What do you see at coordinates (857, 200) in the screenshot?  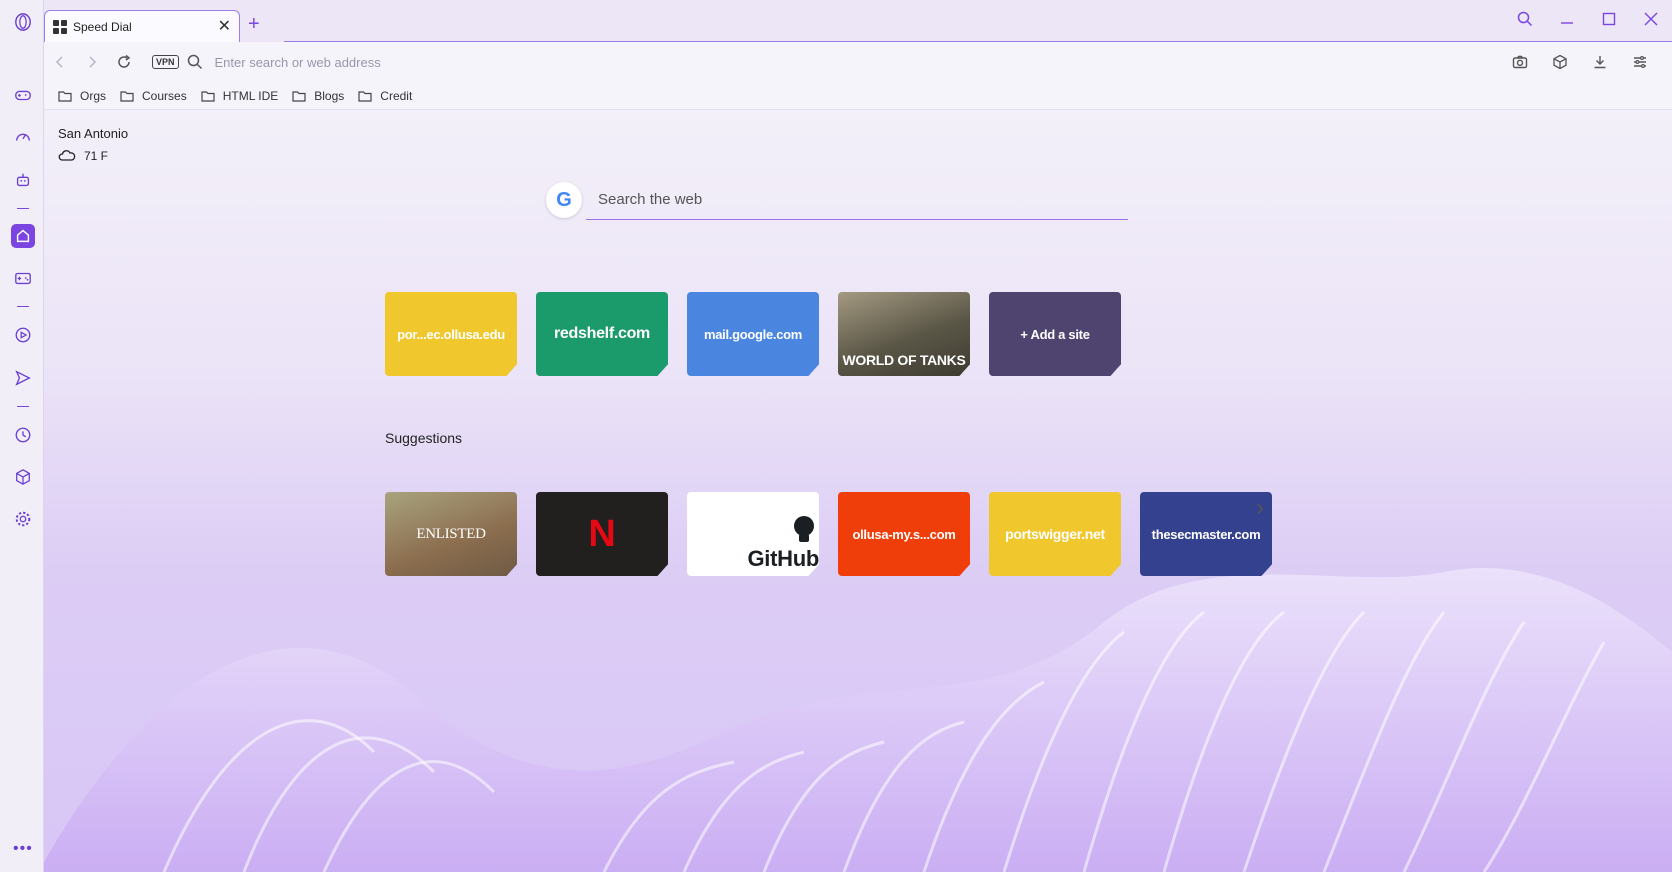 I see `search-web-input` at bounding box center [857, 200].